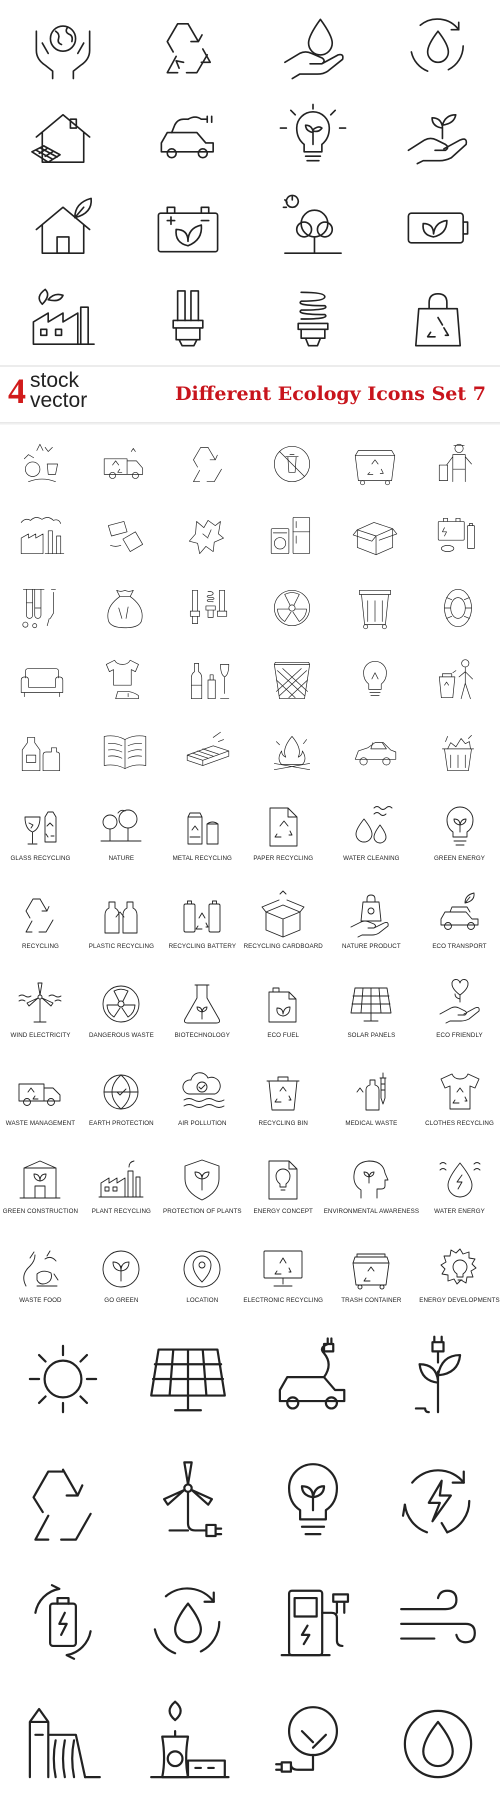  Describe the element at coordinates (283, 832) in the screenshot. I see `set3-icon-cell: Paper Recycling` at that location.